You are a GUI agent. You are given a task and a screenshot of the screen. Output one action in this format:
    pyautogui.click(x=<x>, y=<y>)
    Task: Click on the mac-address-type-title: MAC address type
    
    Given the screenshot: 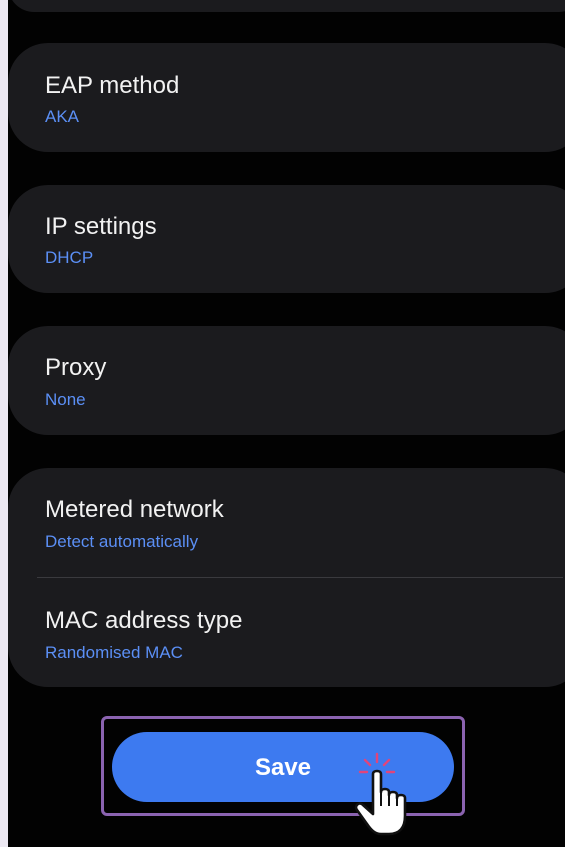 What is the action you would take?
    pyautogui.click(x=144, y=620)
    